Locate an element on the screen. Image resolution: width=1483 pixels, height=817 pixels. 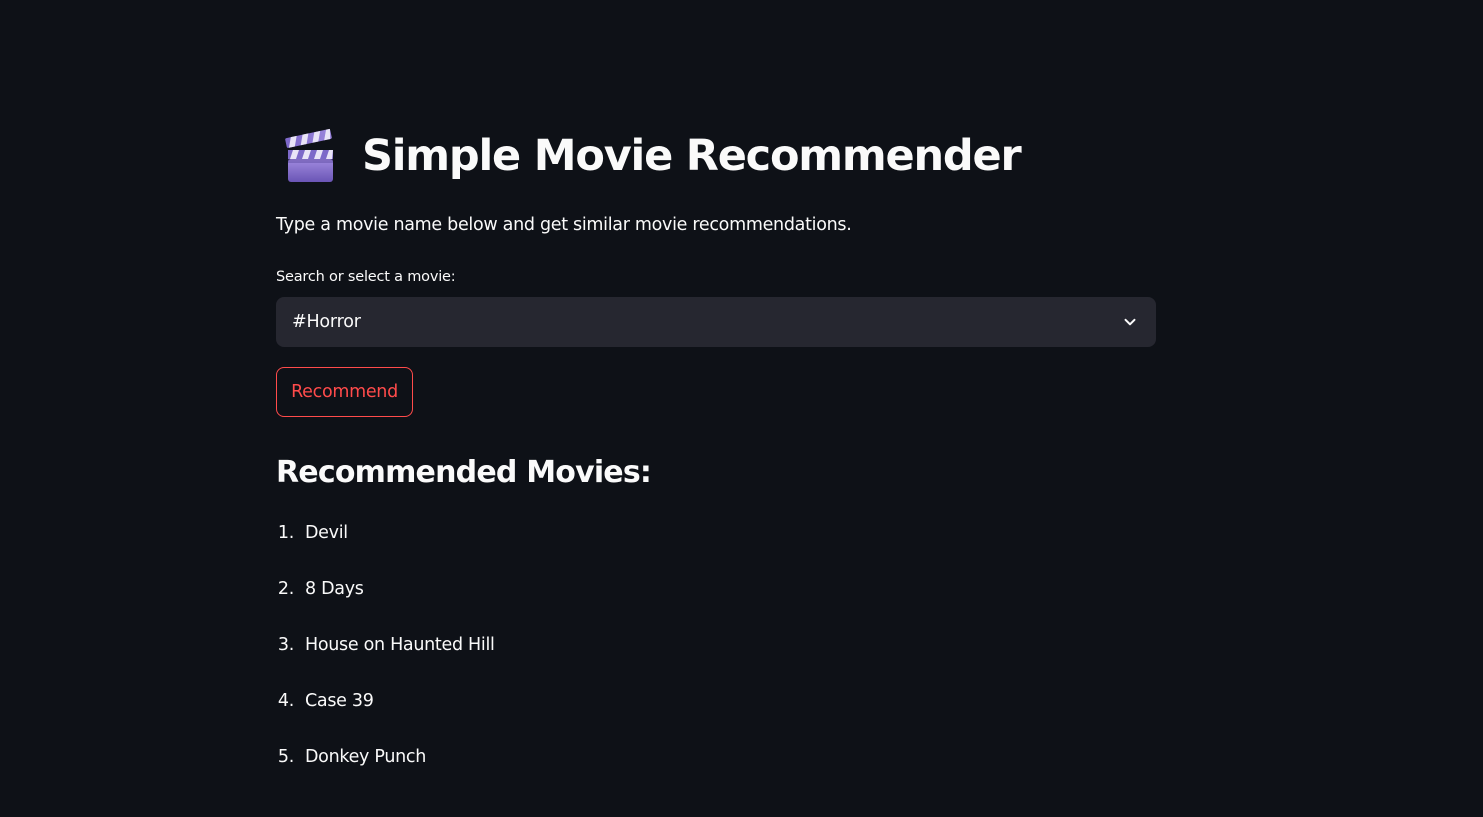
list-item: 4. Case 39 is located at coordinates (385, 710).